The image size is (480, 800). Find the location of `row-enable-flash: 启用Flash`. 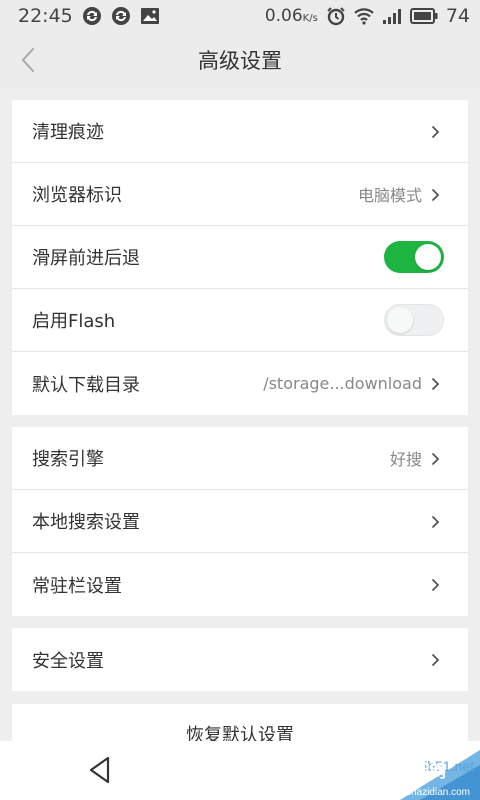

row-enable-flash: 启用Flash is located at coordinates (240, 320).